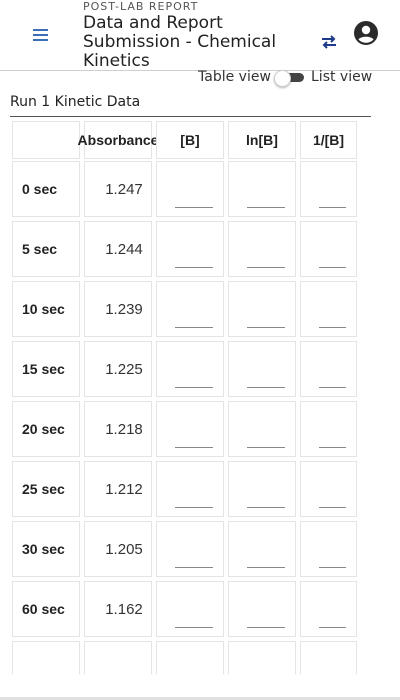 Image resolution: width=400 pixels, height=700 pixels. I want to click on absorbance-value: 1.239, so click(118, 309).